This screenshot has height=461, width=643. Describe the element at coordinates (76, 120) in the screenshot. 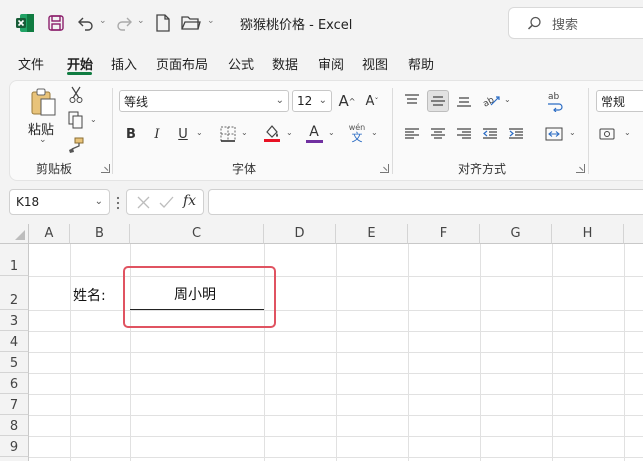

I see `copy-icon` at that location.